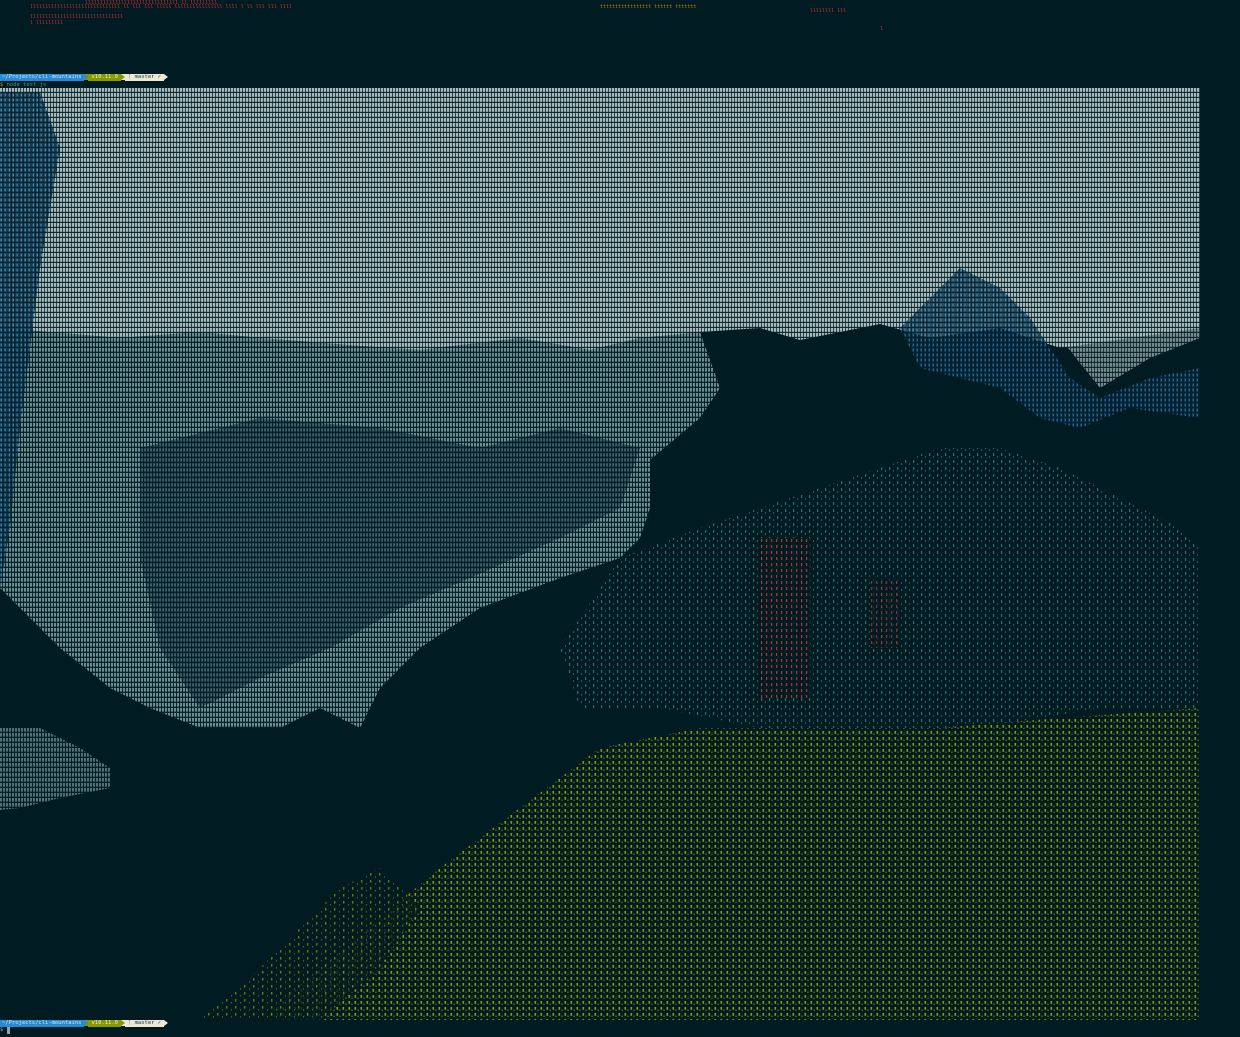 The image size is (1240, 1037). Describe the element at coordinates (2, 1030) in the screenshot. I see `prompt-symbol: $` at that location.